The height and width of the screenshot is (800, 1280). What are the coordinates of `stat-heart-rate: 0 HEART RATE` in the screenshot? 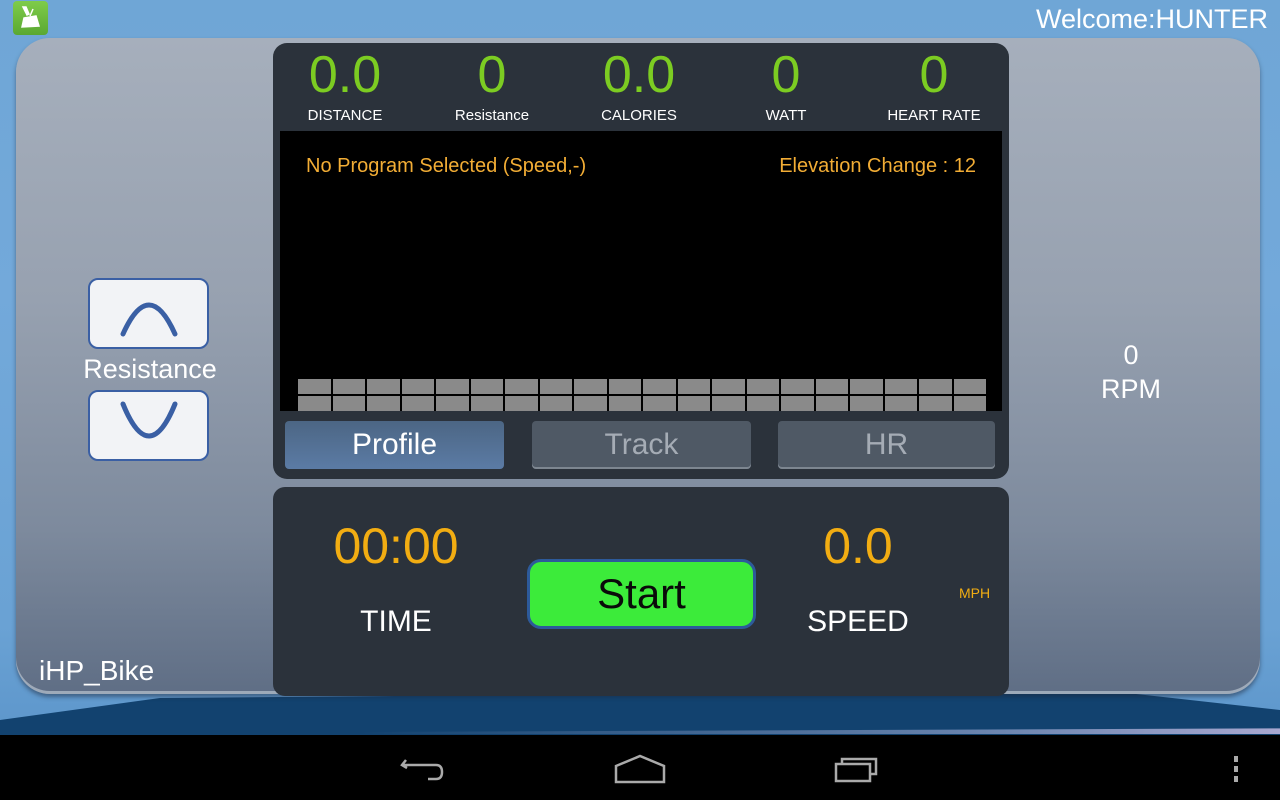 It's located at (934, 83).